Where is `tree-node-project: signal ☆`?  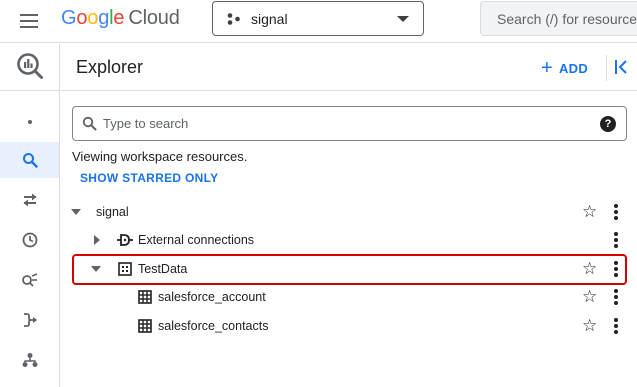 tree-node-project: signal ☆ is located at coordinates (349, 212).